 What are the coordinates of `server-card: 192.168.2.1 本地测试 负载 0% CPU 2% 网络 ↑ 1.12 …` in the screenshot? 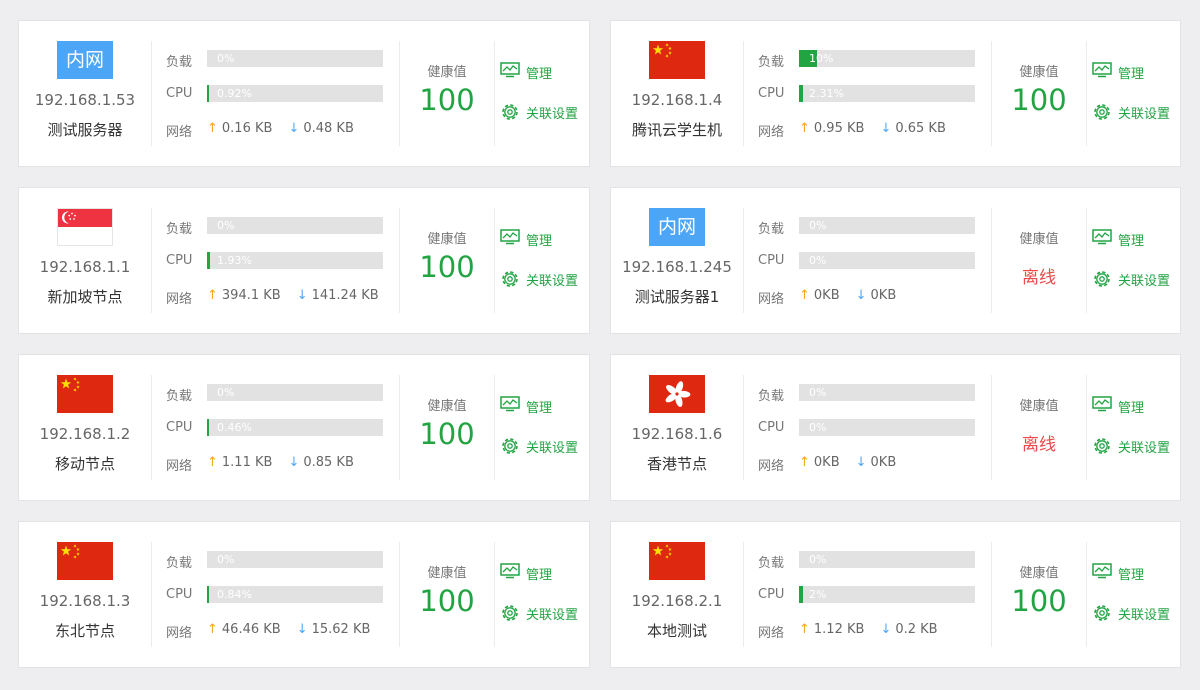 It's located at (895, 594).